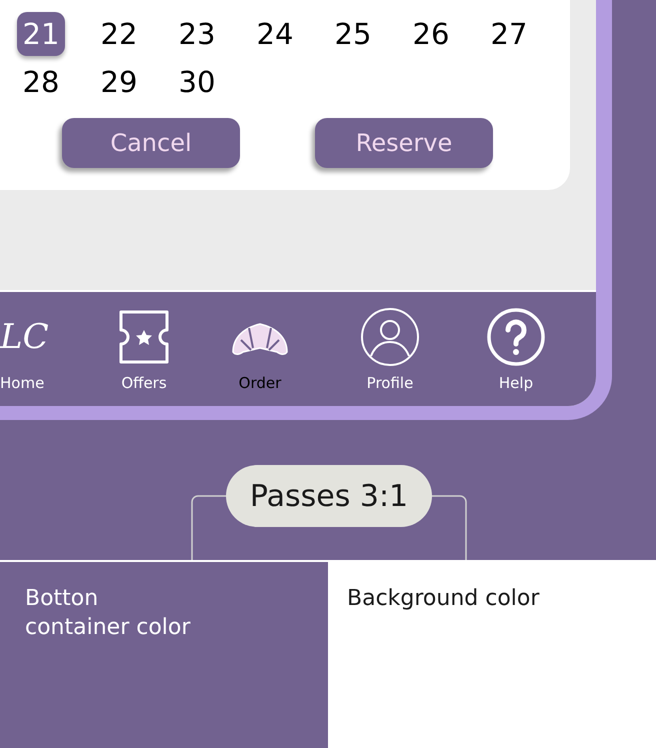  What do you see at coordinates (404, 143) in the screenshot?
I see `reserve-button: Reserve` at bounding box center [404, 143].